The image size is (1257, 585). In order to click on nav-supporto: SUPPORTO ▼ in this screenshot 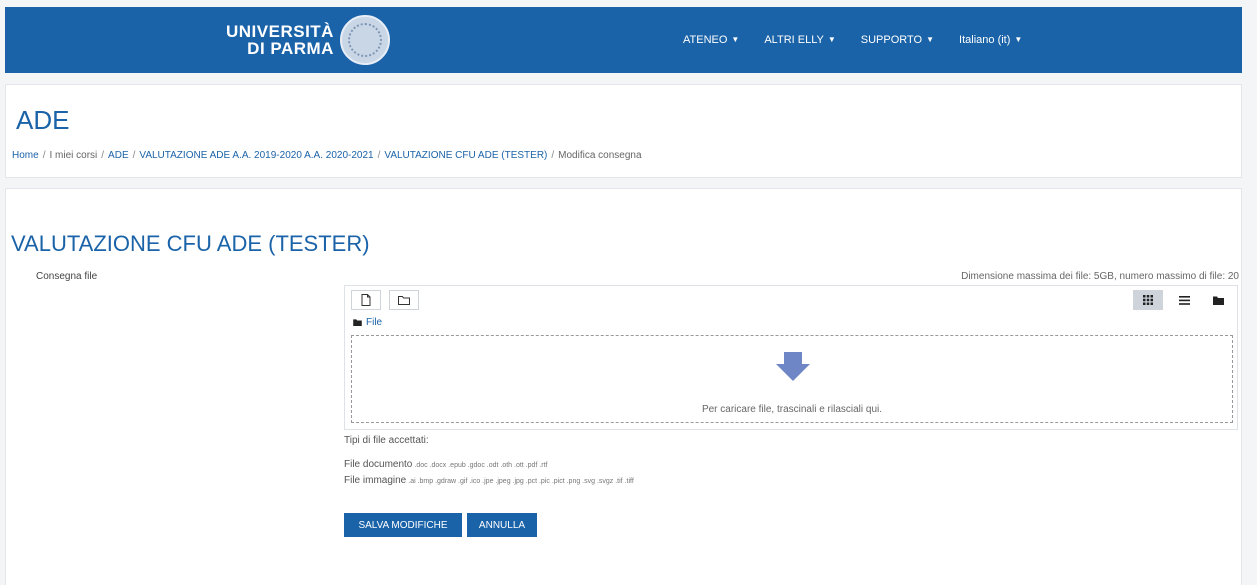, I will do `click(897, 40)`.